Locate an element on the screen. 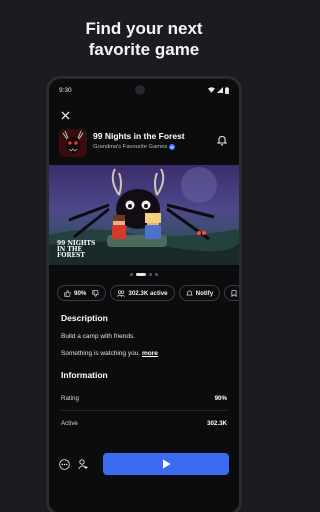  description-text: Something is watching you. more is located at coordinates (144, 353).